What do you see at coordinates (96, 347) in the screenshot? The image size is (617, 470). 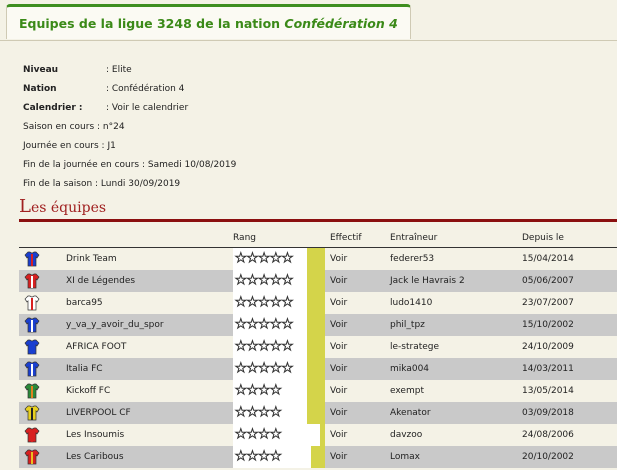 I see `team-name-link: AFRICA FOOT` at bounding box center [96, 347].